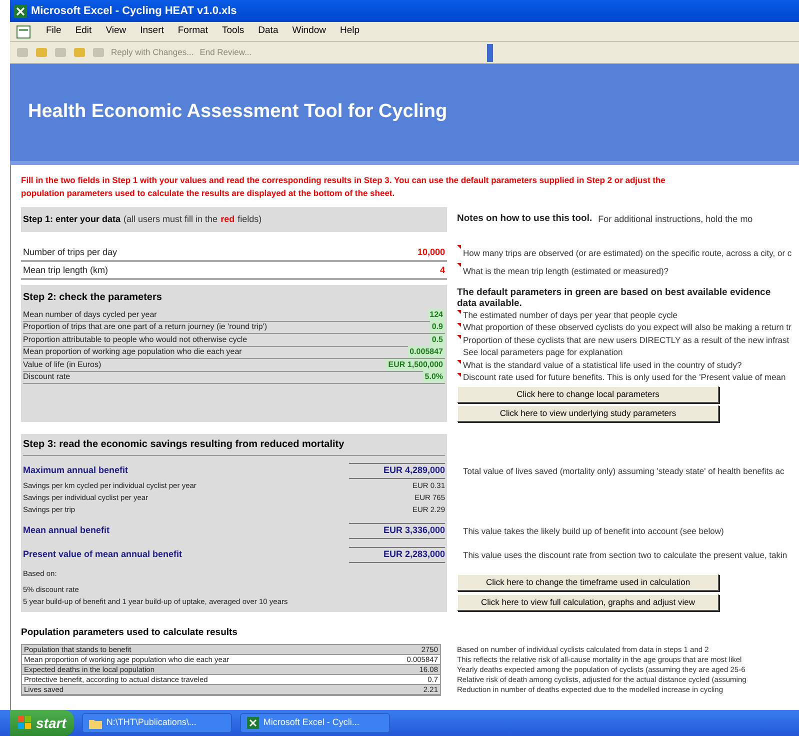  I want to click on field-label: Number of trips per day, so click(70, 252).